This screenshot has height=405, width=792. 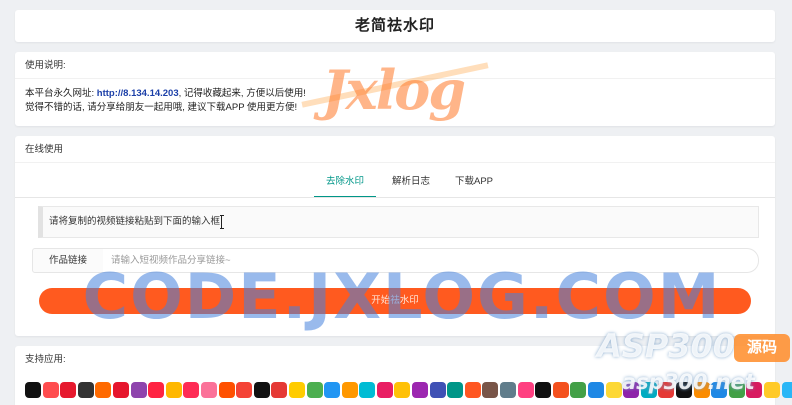 What do you see at coordinates (395, 197) in the screenshot?
I see `tab-divider` at bounding box center [395, 197].